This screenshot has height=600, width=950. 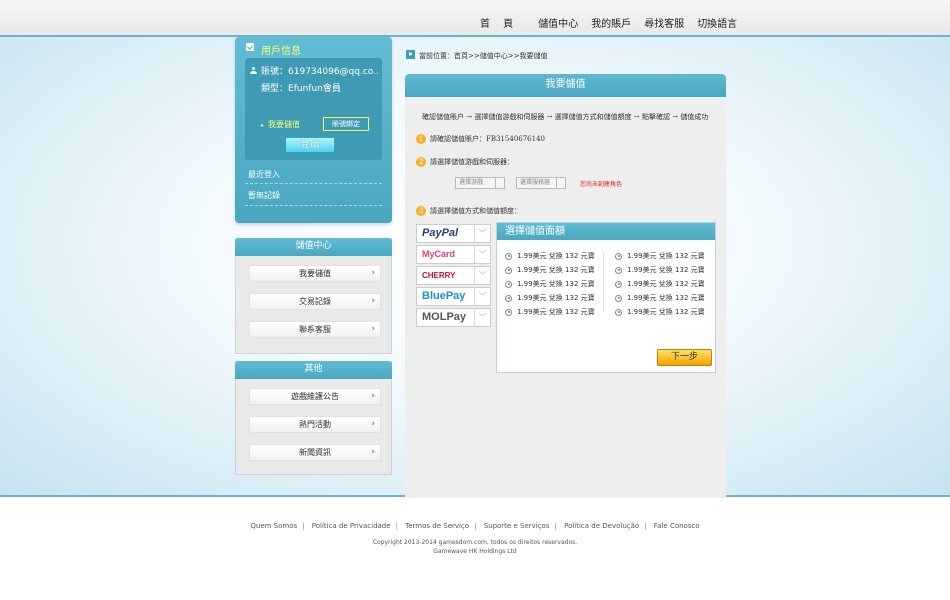 What do you see at coordinates (315, 452) in the screenshot?
I see `menu-item-news: 新聞資訊 ›` at bounding box center [315, 452].